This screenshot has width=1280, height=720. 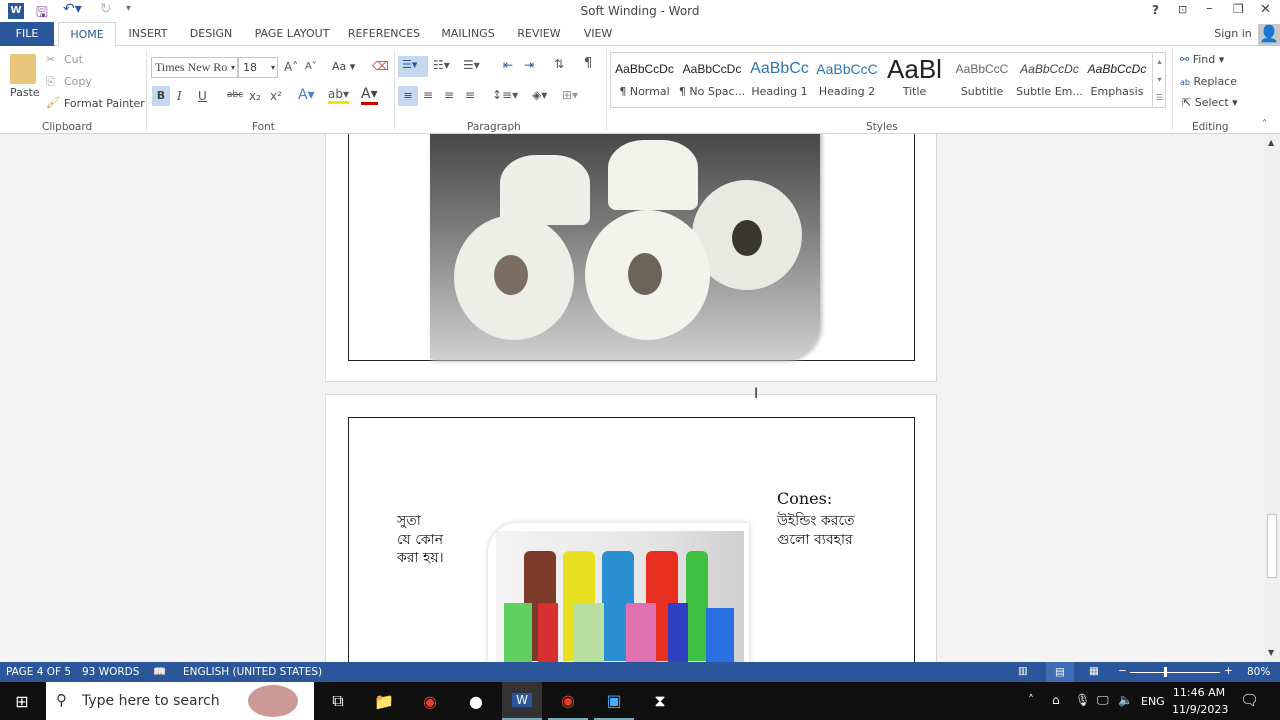 What do you see at coordinates (408, 96) in the screenshot?
I see `align-left-button: ≡` at bounding box center [408, 96].